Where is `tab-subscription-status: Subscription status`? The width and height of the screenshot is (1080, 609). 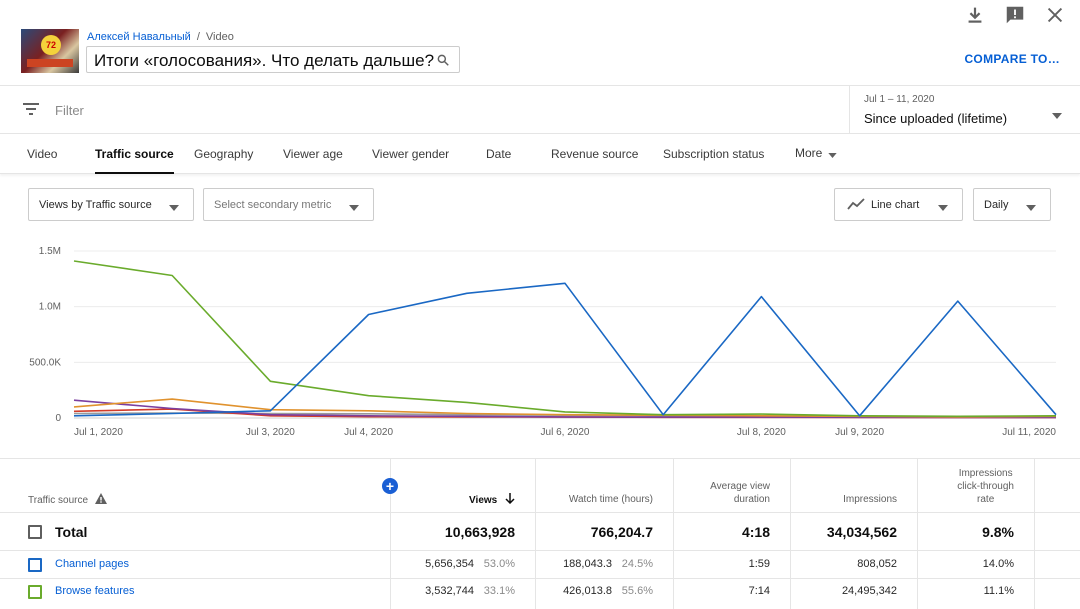
tab-subscription-status: Subscription status is located at coordinates (713, 154).